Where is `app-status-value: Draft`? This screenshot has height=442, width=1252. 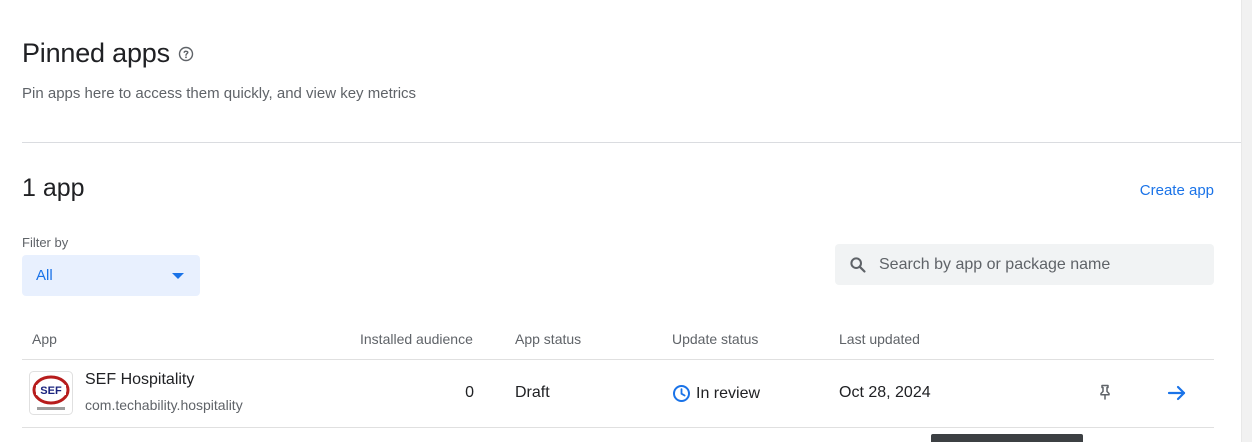 app-status-value: Draft is located at coordinates (532, 392).